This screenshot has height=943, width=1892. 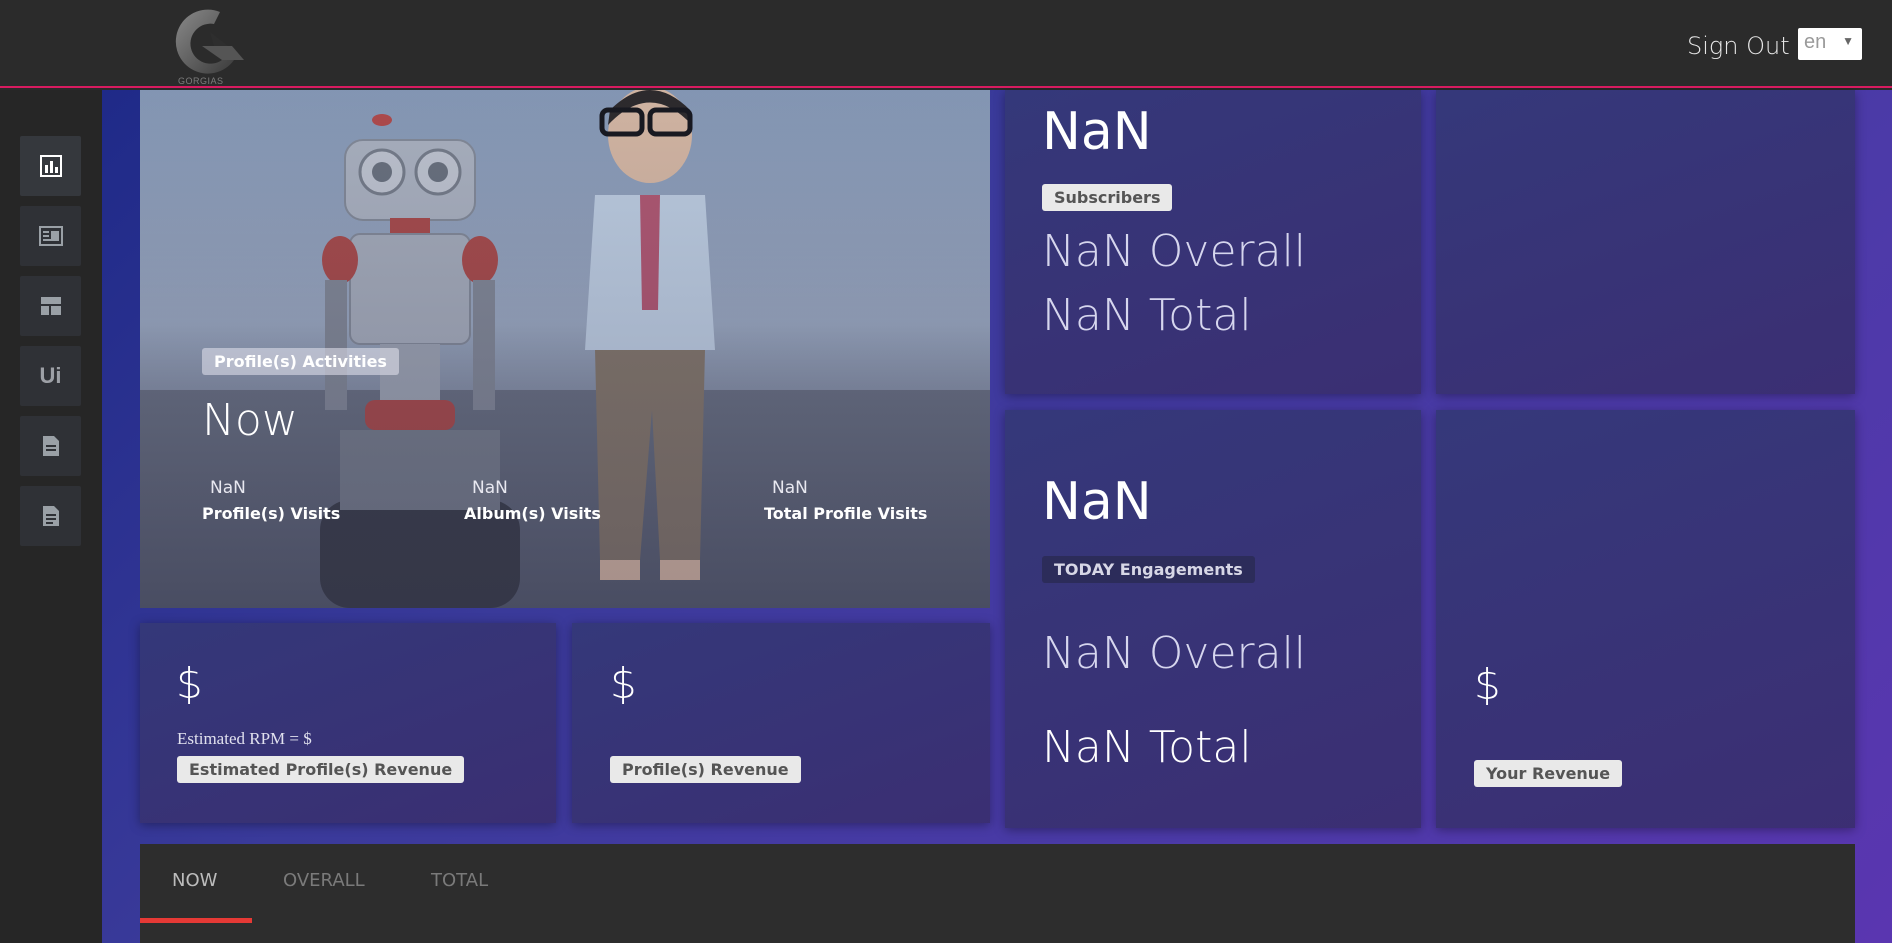 I want to click on newspaper-icon, so click(x=50, y=236).